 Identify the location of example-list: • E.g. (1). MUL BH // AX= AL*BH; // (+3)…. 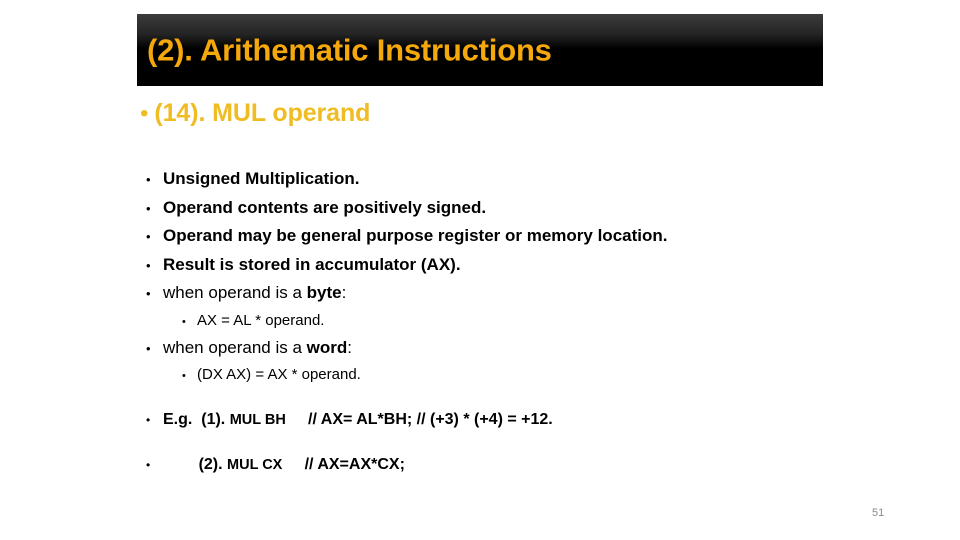
(506, 457).